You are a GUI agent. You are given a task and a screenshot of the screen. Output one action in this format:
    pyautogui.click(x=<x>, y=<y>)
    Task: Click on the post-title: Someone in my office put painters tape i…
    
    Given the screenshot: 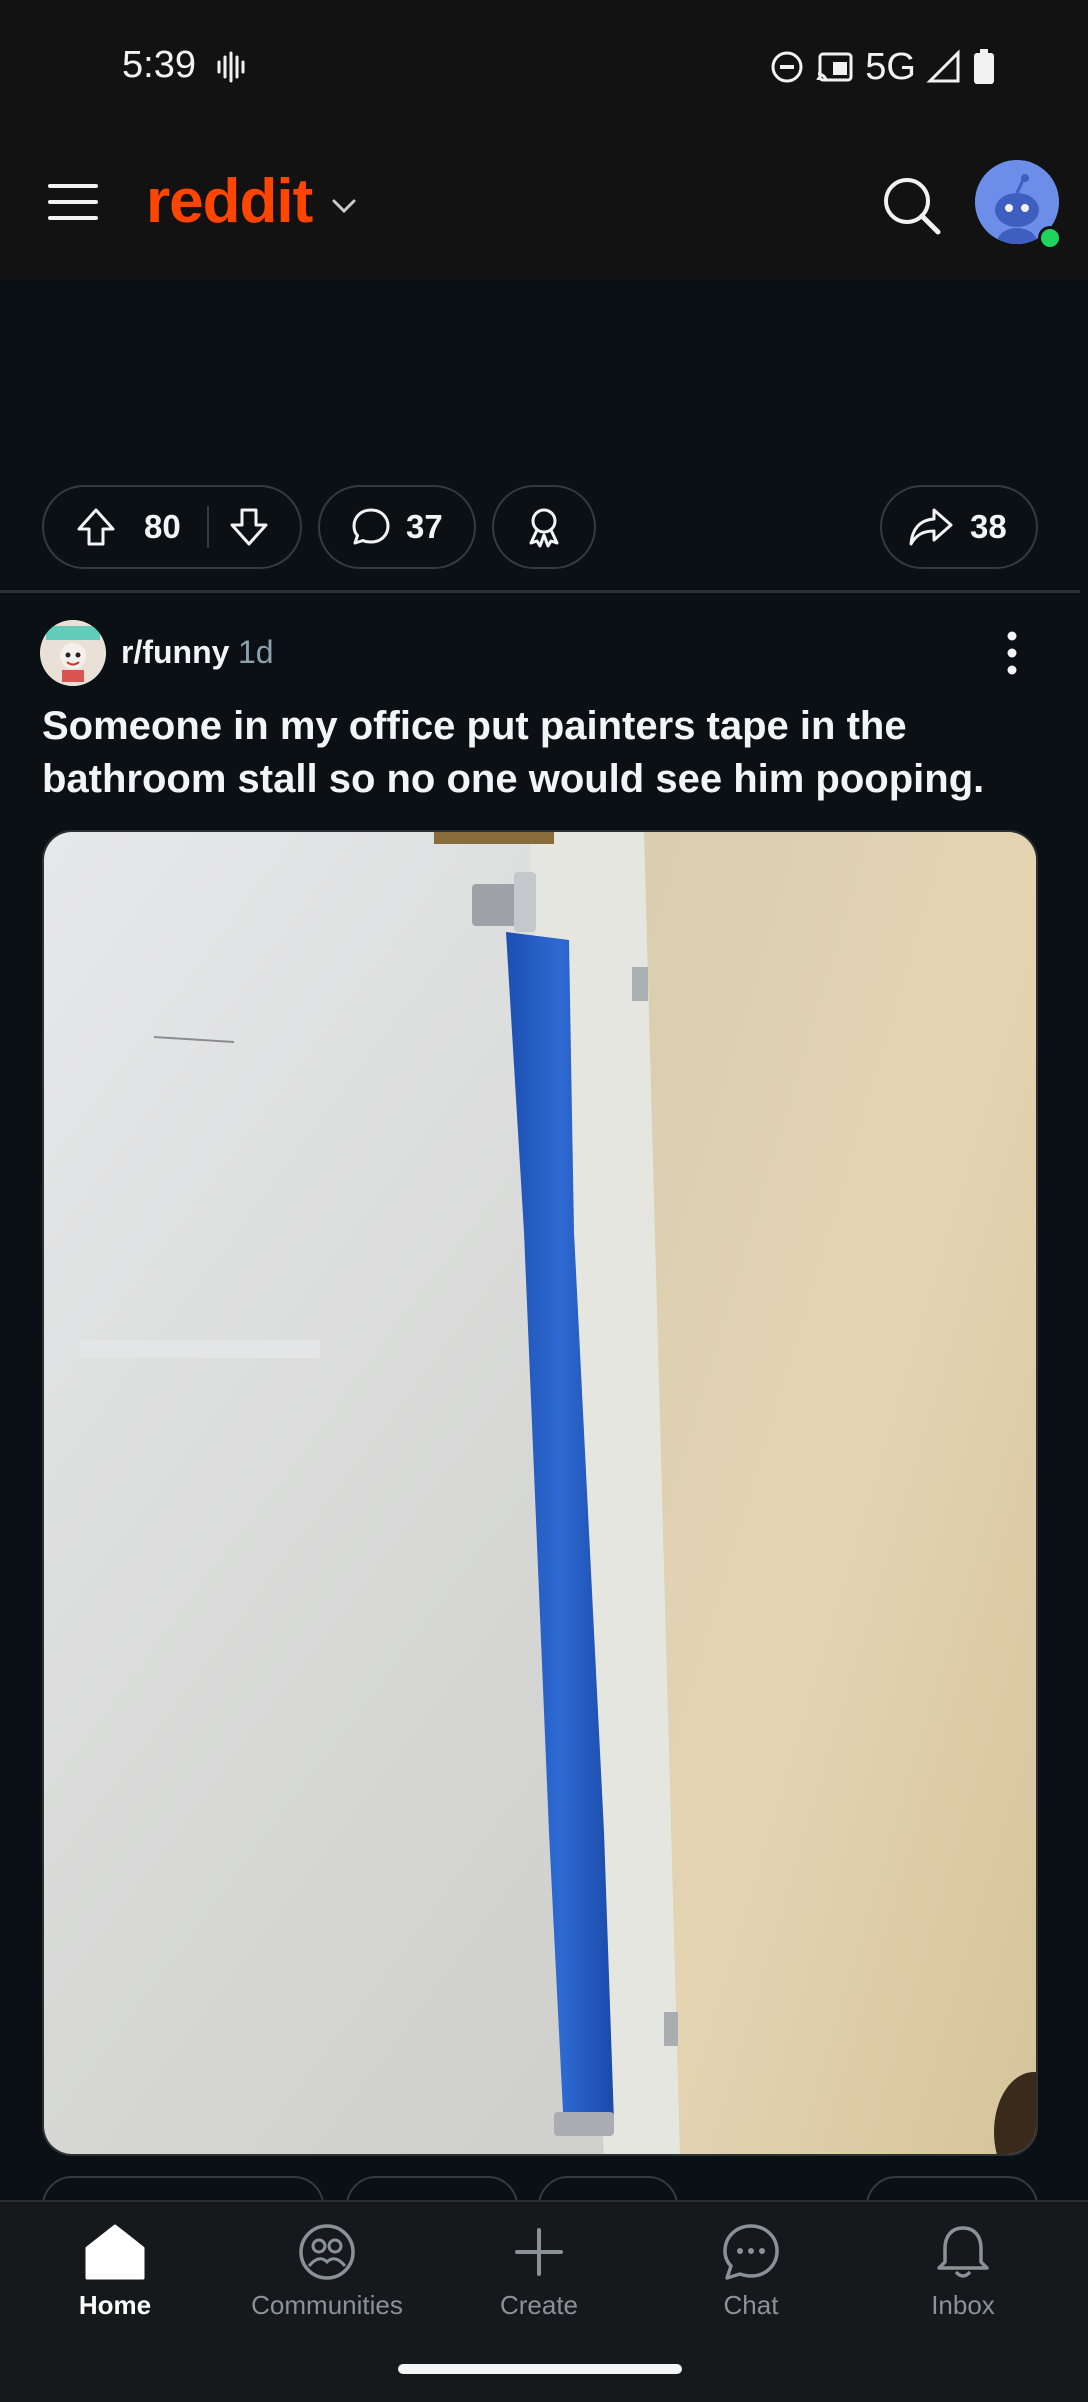 What is the action you would take?
    pyautogui.click(x=542, y=753)
    